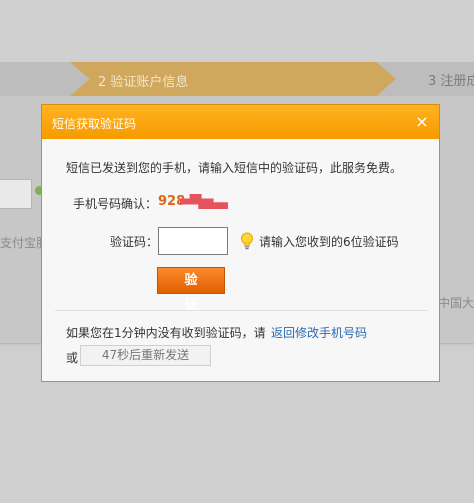 This screenshot has width=474, height=503. Describe the element at coordinates (143, 82) in the screenshot. I see `step-2-label: 2 验证账户信息` at that location.